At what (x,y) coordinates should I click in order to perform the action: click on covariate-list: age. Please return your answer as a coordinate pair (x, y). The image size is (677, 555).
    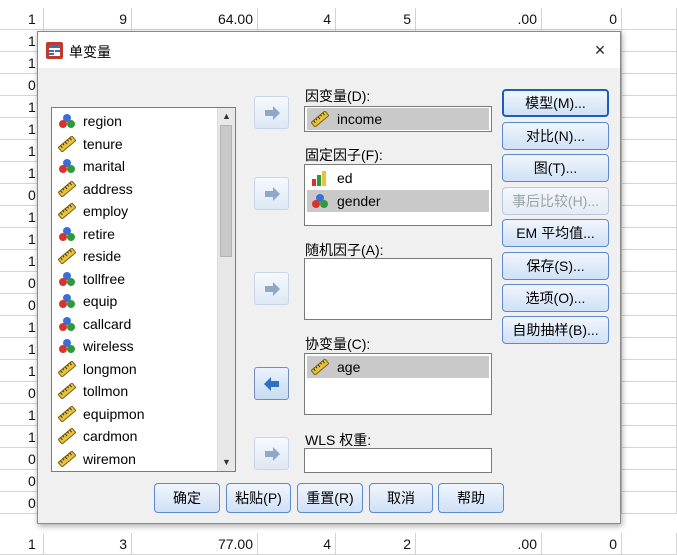
    Looking at the image, I should click on (398, 384).